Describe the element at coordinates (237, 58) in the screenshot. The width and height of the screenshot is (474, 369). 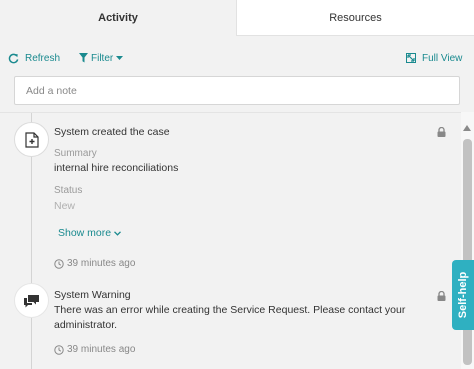
I see `activity-toolbar: Refresh Filter Full View` at that location.